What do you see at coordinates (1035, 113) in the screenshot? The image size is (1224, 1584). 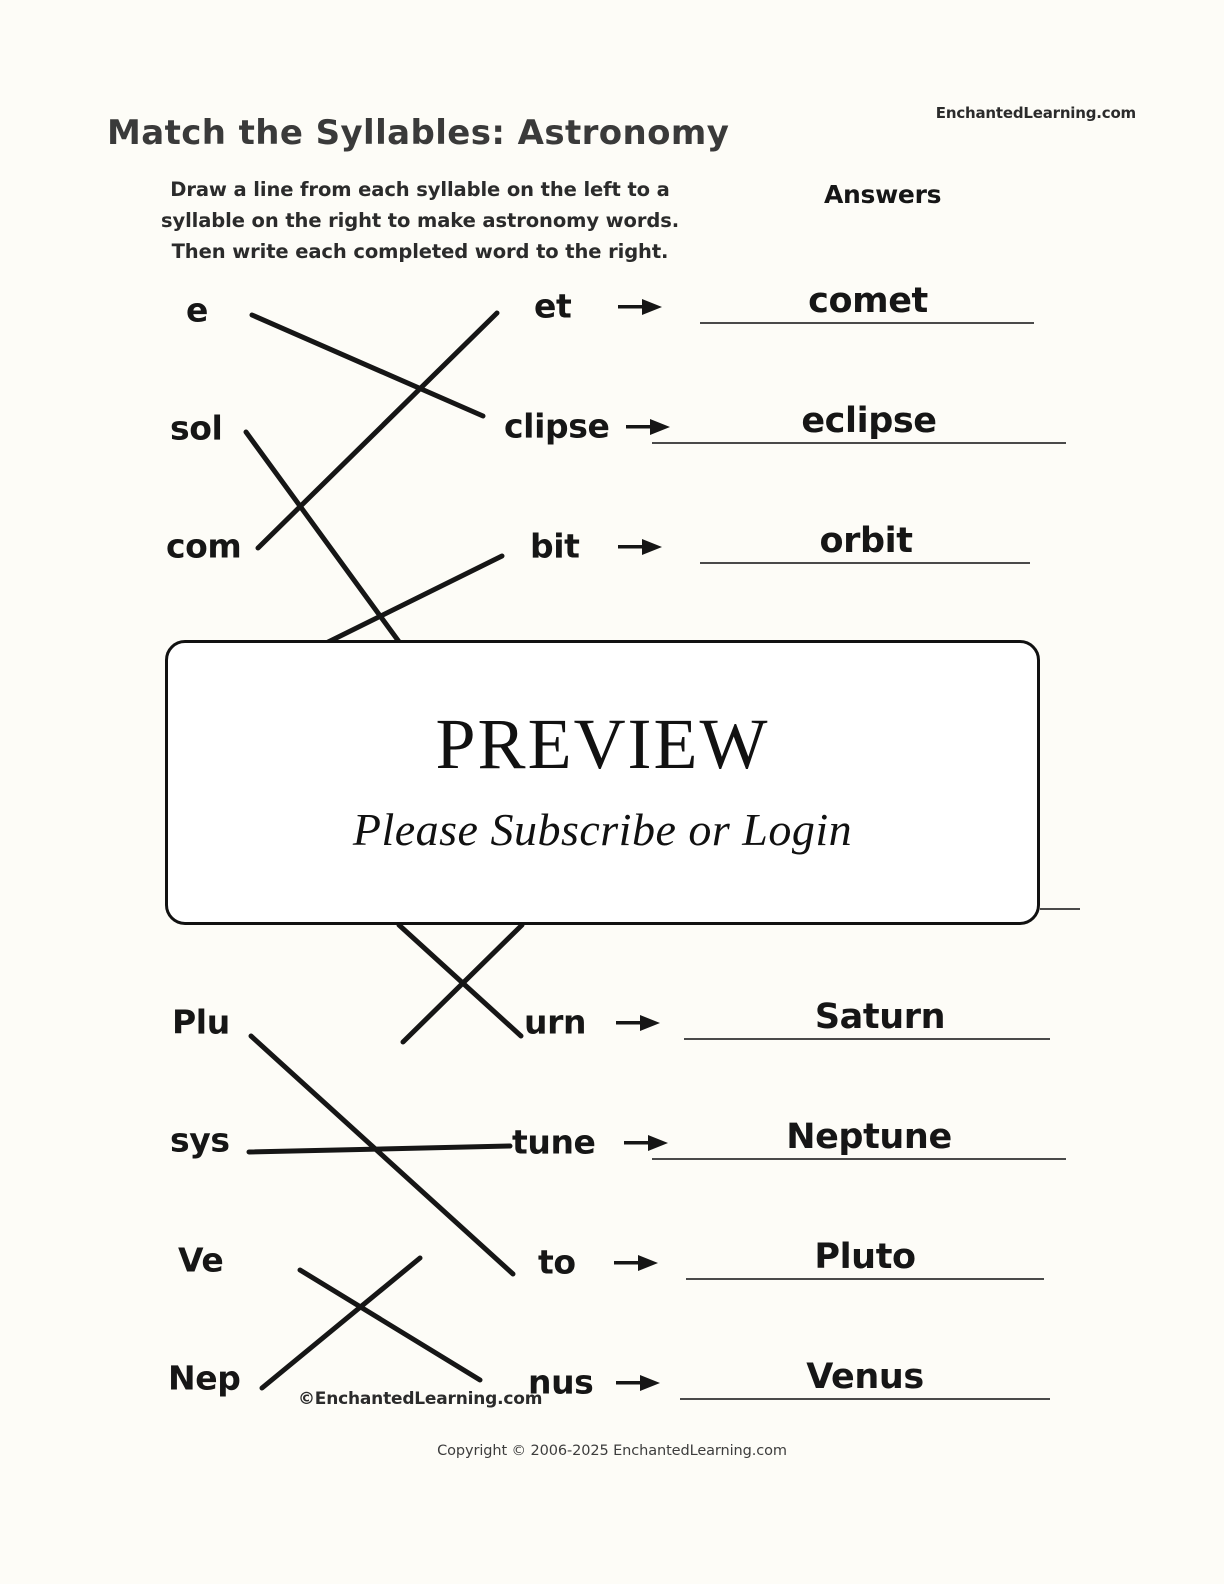 I see `site-brand: EnchantedLearning.com` at bounding box center [1035, 113].